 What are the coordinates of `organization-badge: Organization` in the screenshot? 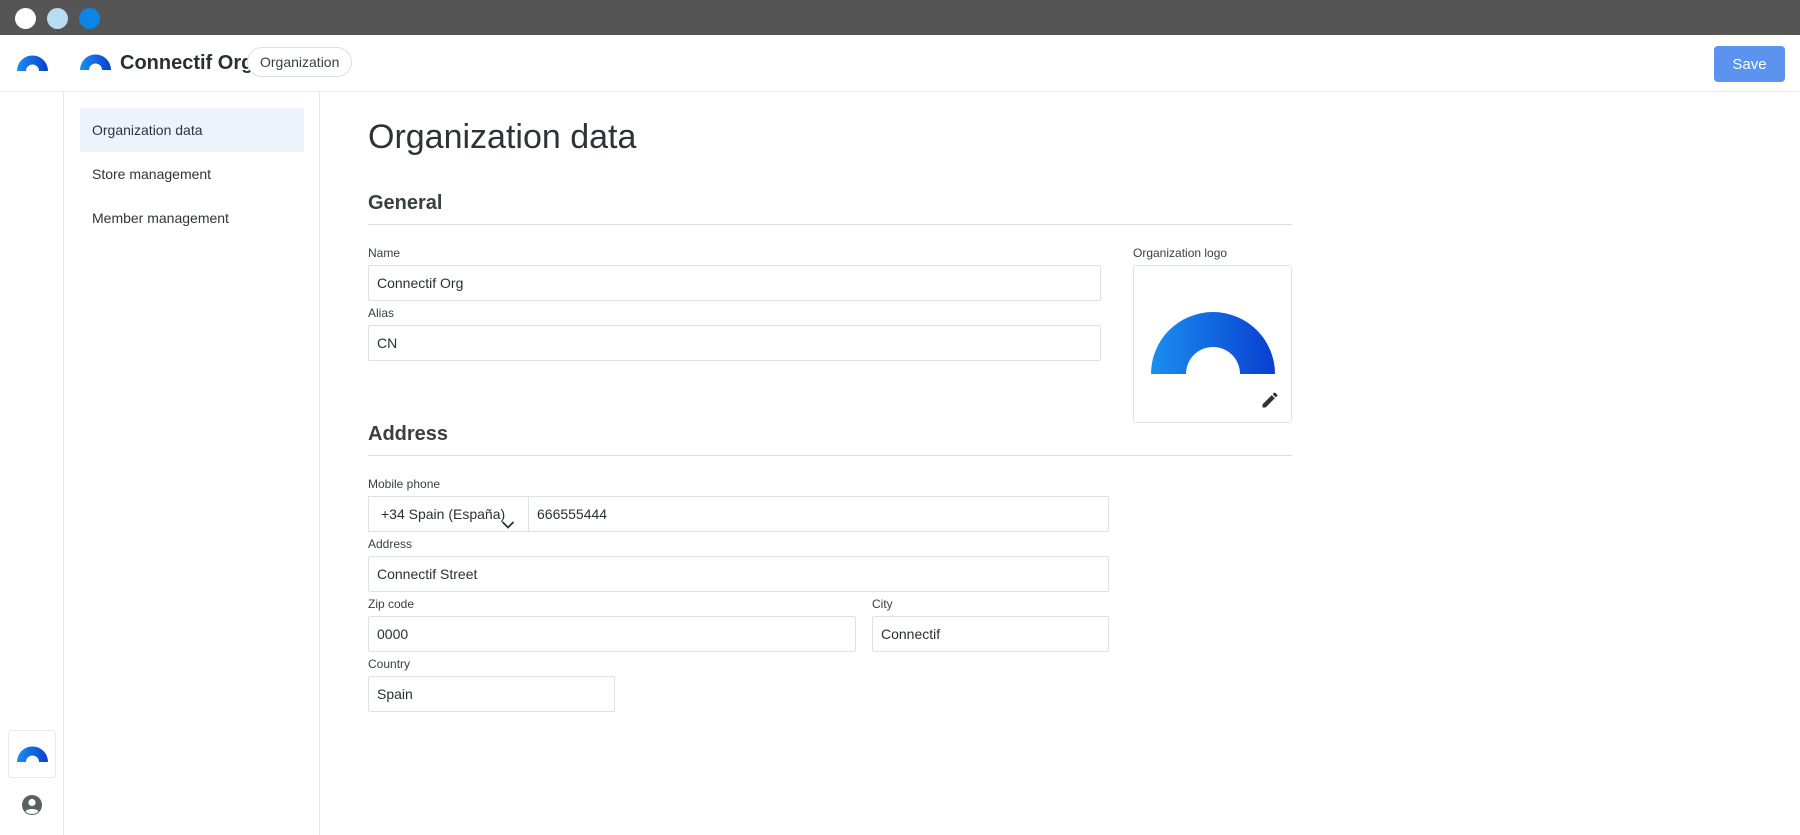 It's located at (300, 62).